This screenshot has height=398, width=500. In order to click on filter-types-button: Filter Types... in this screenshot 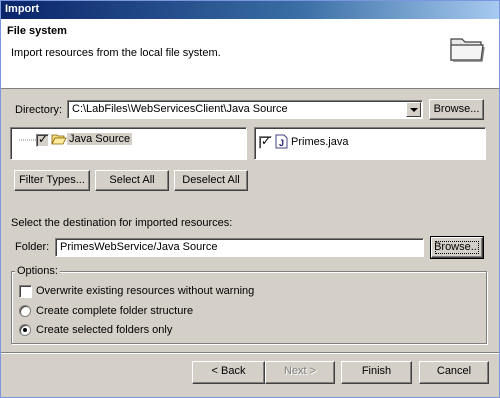, I will do `click(52, 180)`.